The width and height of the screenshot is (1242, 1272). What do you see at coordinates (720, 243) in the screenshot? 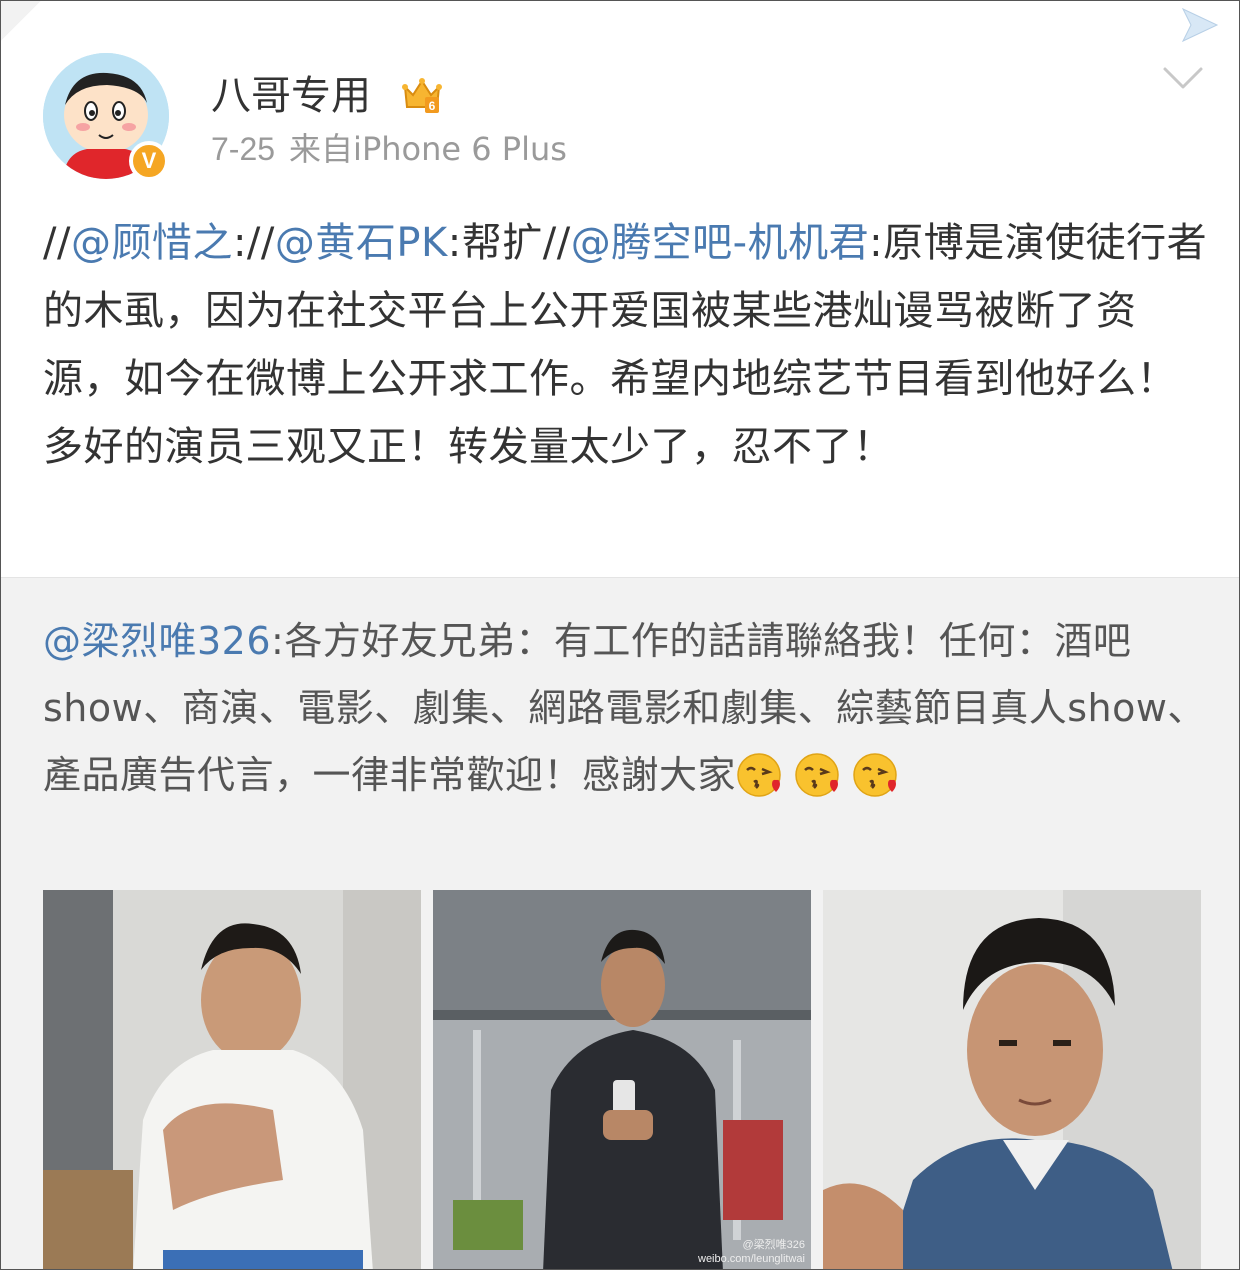
I see `user-mention: @腾空吧-机机君` at bounding box center [720, 243].